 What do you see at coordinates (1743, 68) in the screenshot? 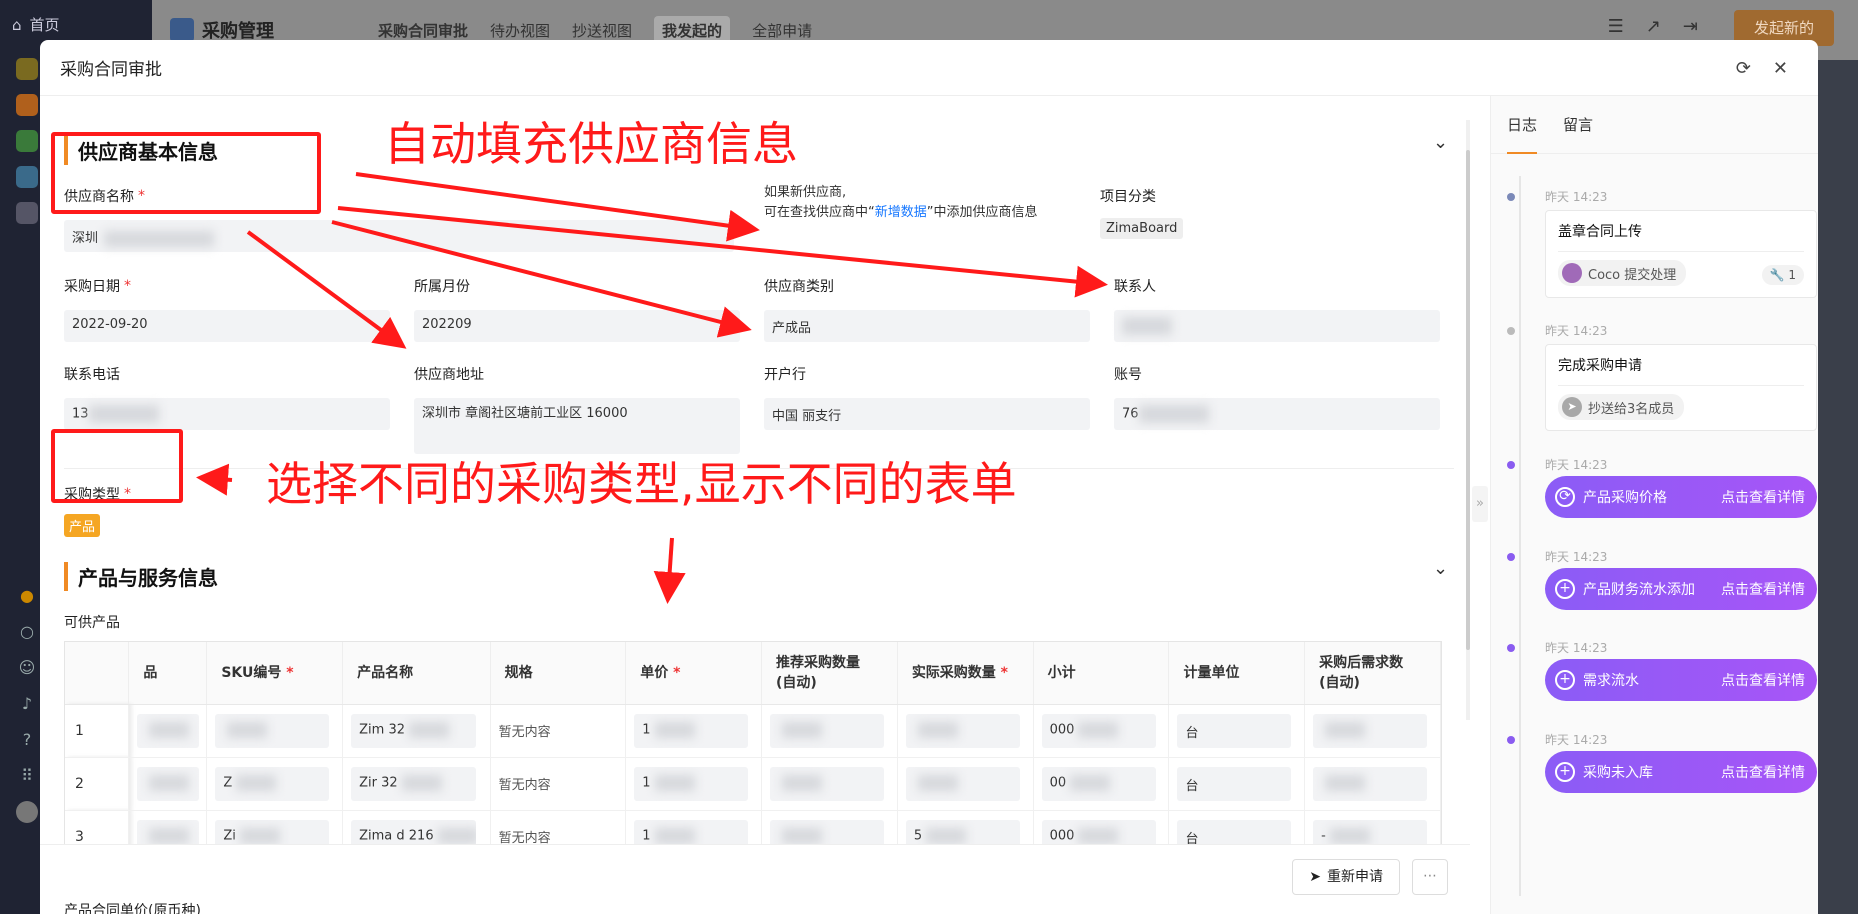
I see `refresh-icon: ⟳` at bounding box center [1743, 68].